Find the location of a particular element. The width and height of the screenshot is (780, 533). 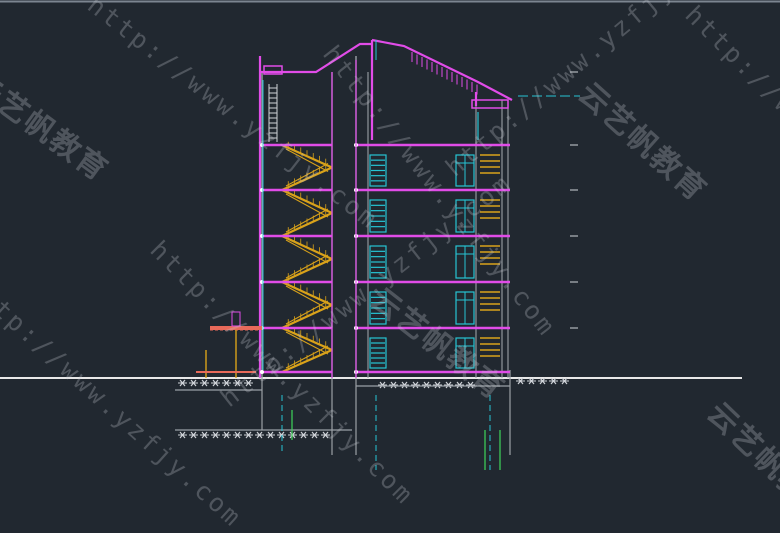

central-shaft is located at coordinates (309, 217).